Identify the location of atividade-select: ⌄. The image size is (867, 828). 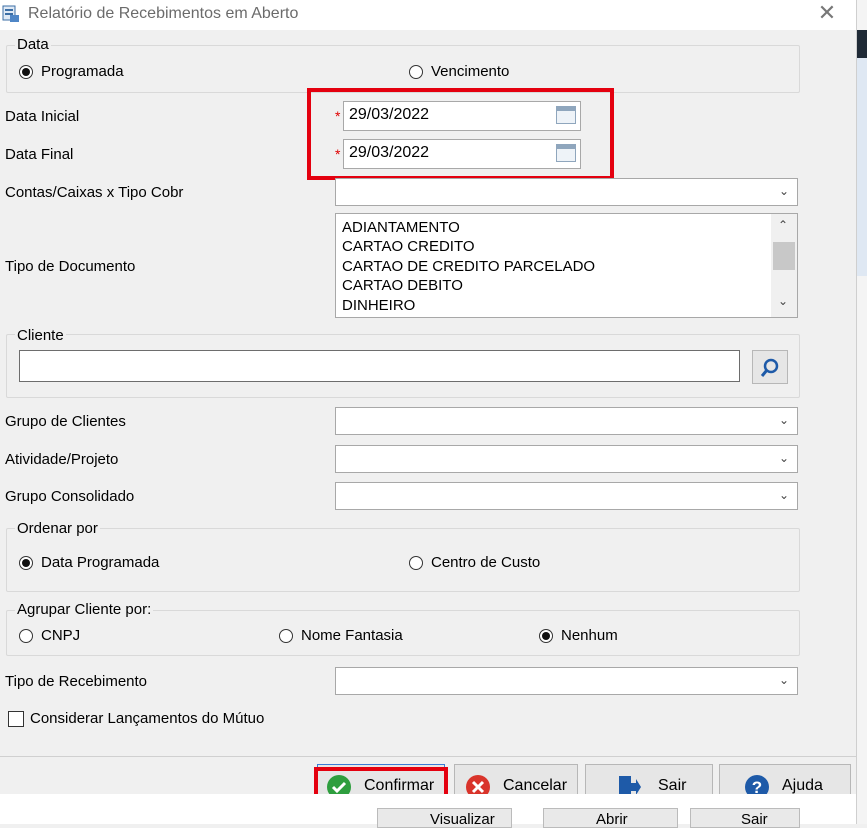
(566, 459).